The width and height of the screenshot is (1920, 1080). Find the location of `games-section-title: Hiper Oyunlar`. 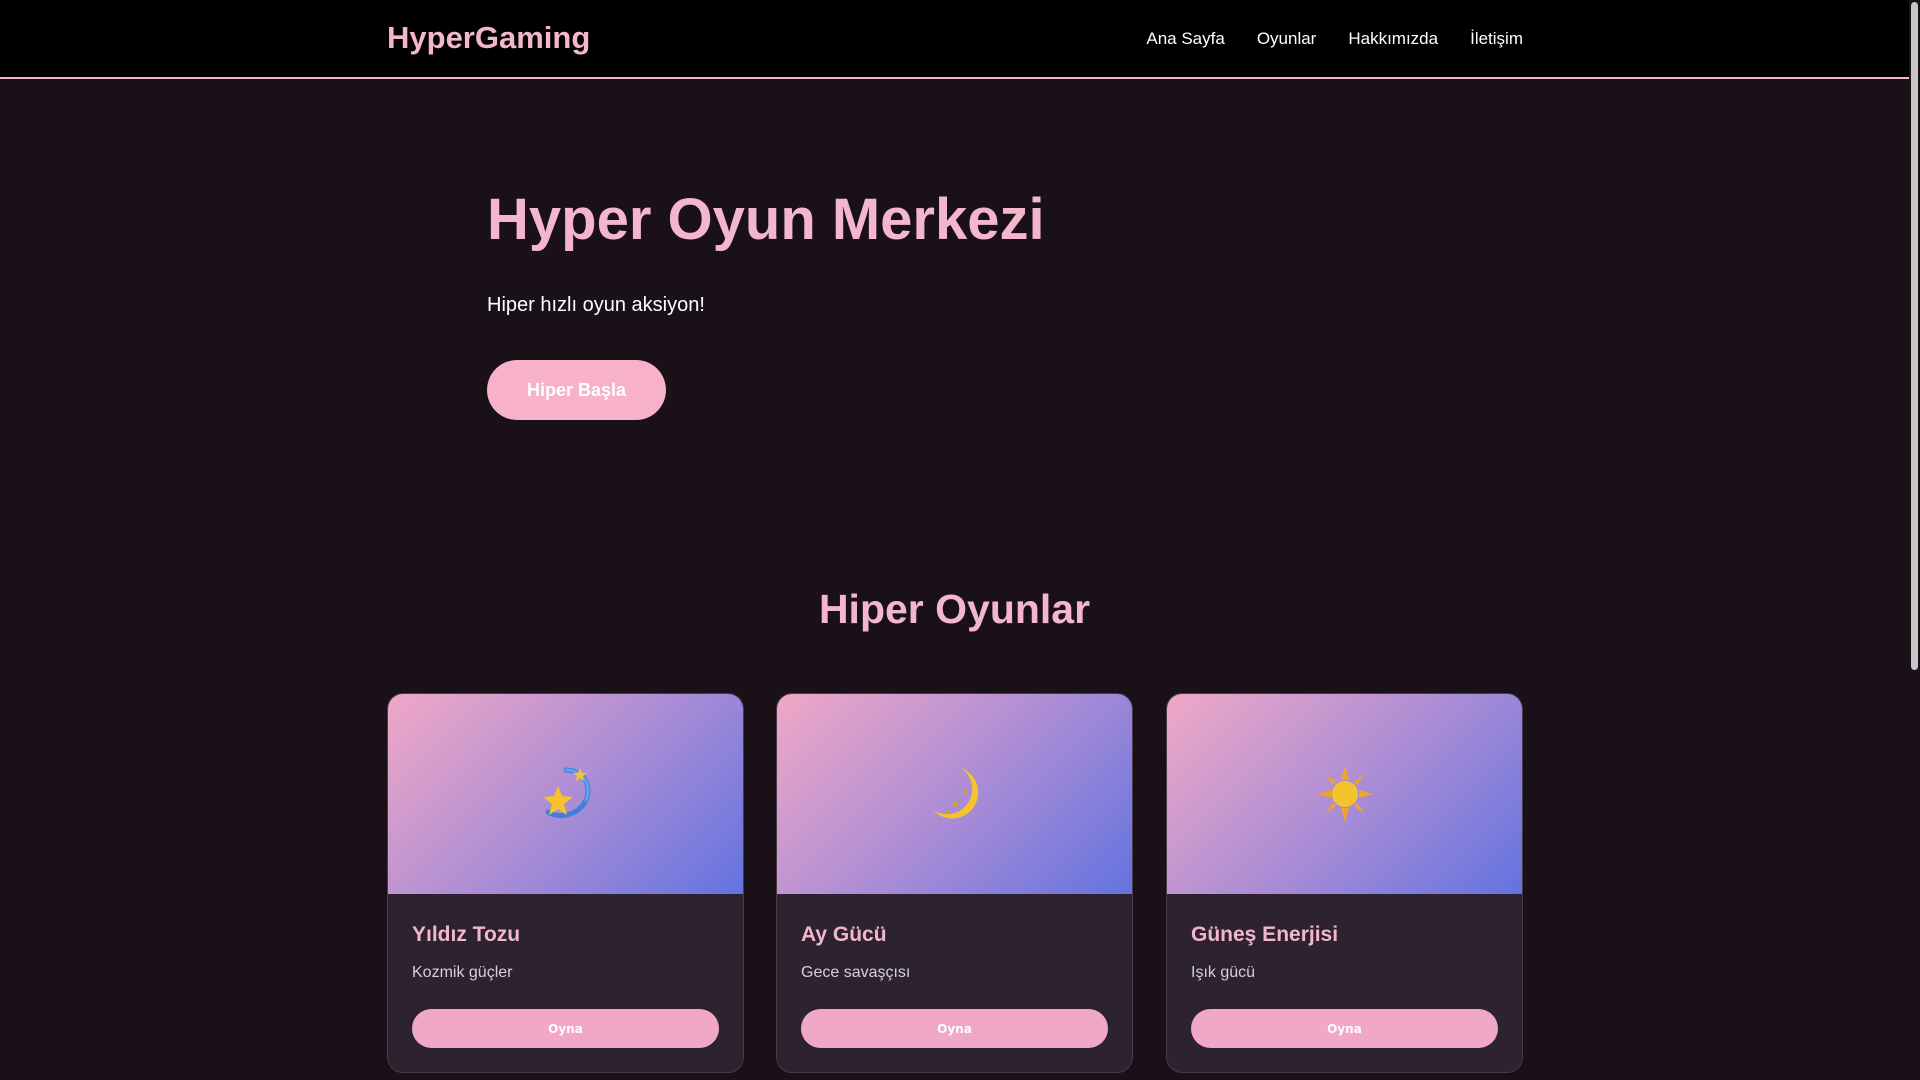

games-section-title: Hiper Oyunlar is located at coordinates (954, 609).